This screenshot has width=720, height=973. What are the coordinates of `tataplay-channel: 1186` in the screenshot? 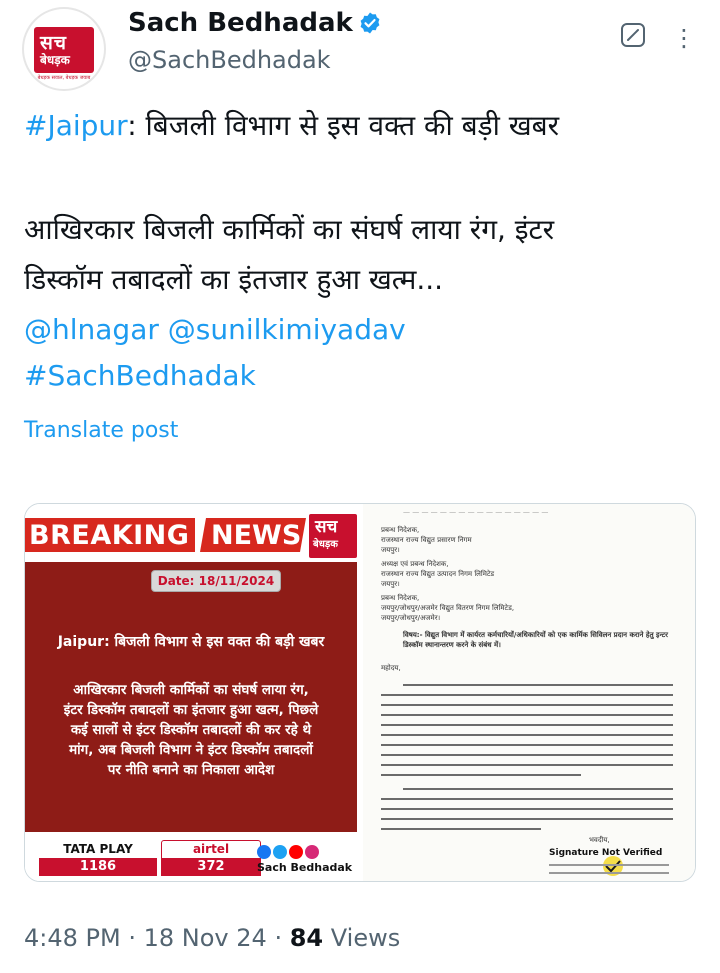 It's located at (98, 867).